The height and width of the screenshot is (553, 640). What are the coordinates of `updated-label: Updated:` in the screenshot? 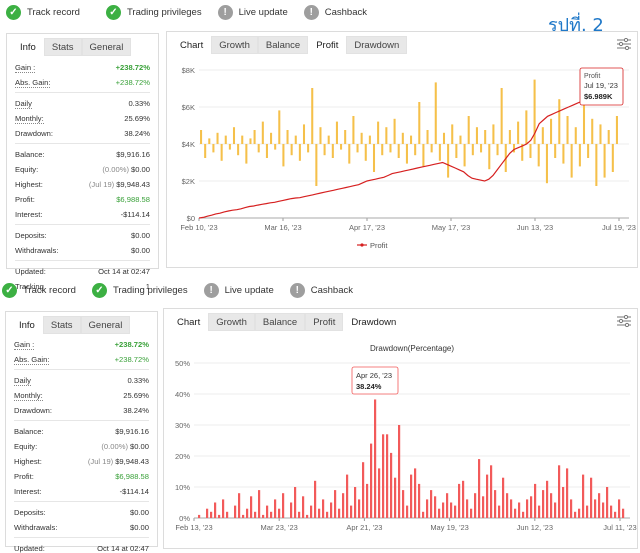 It's located at (30, 271).